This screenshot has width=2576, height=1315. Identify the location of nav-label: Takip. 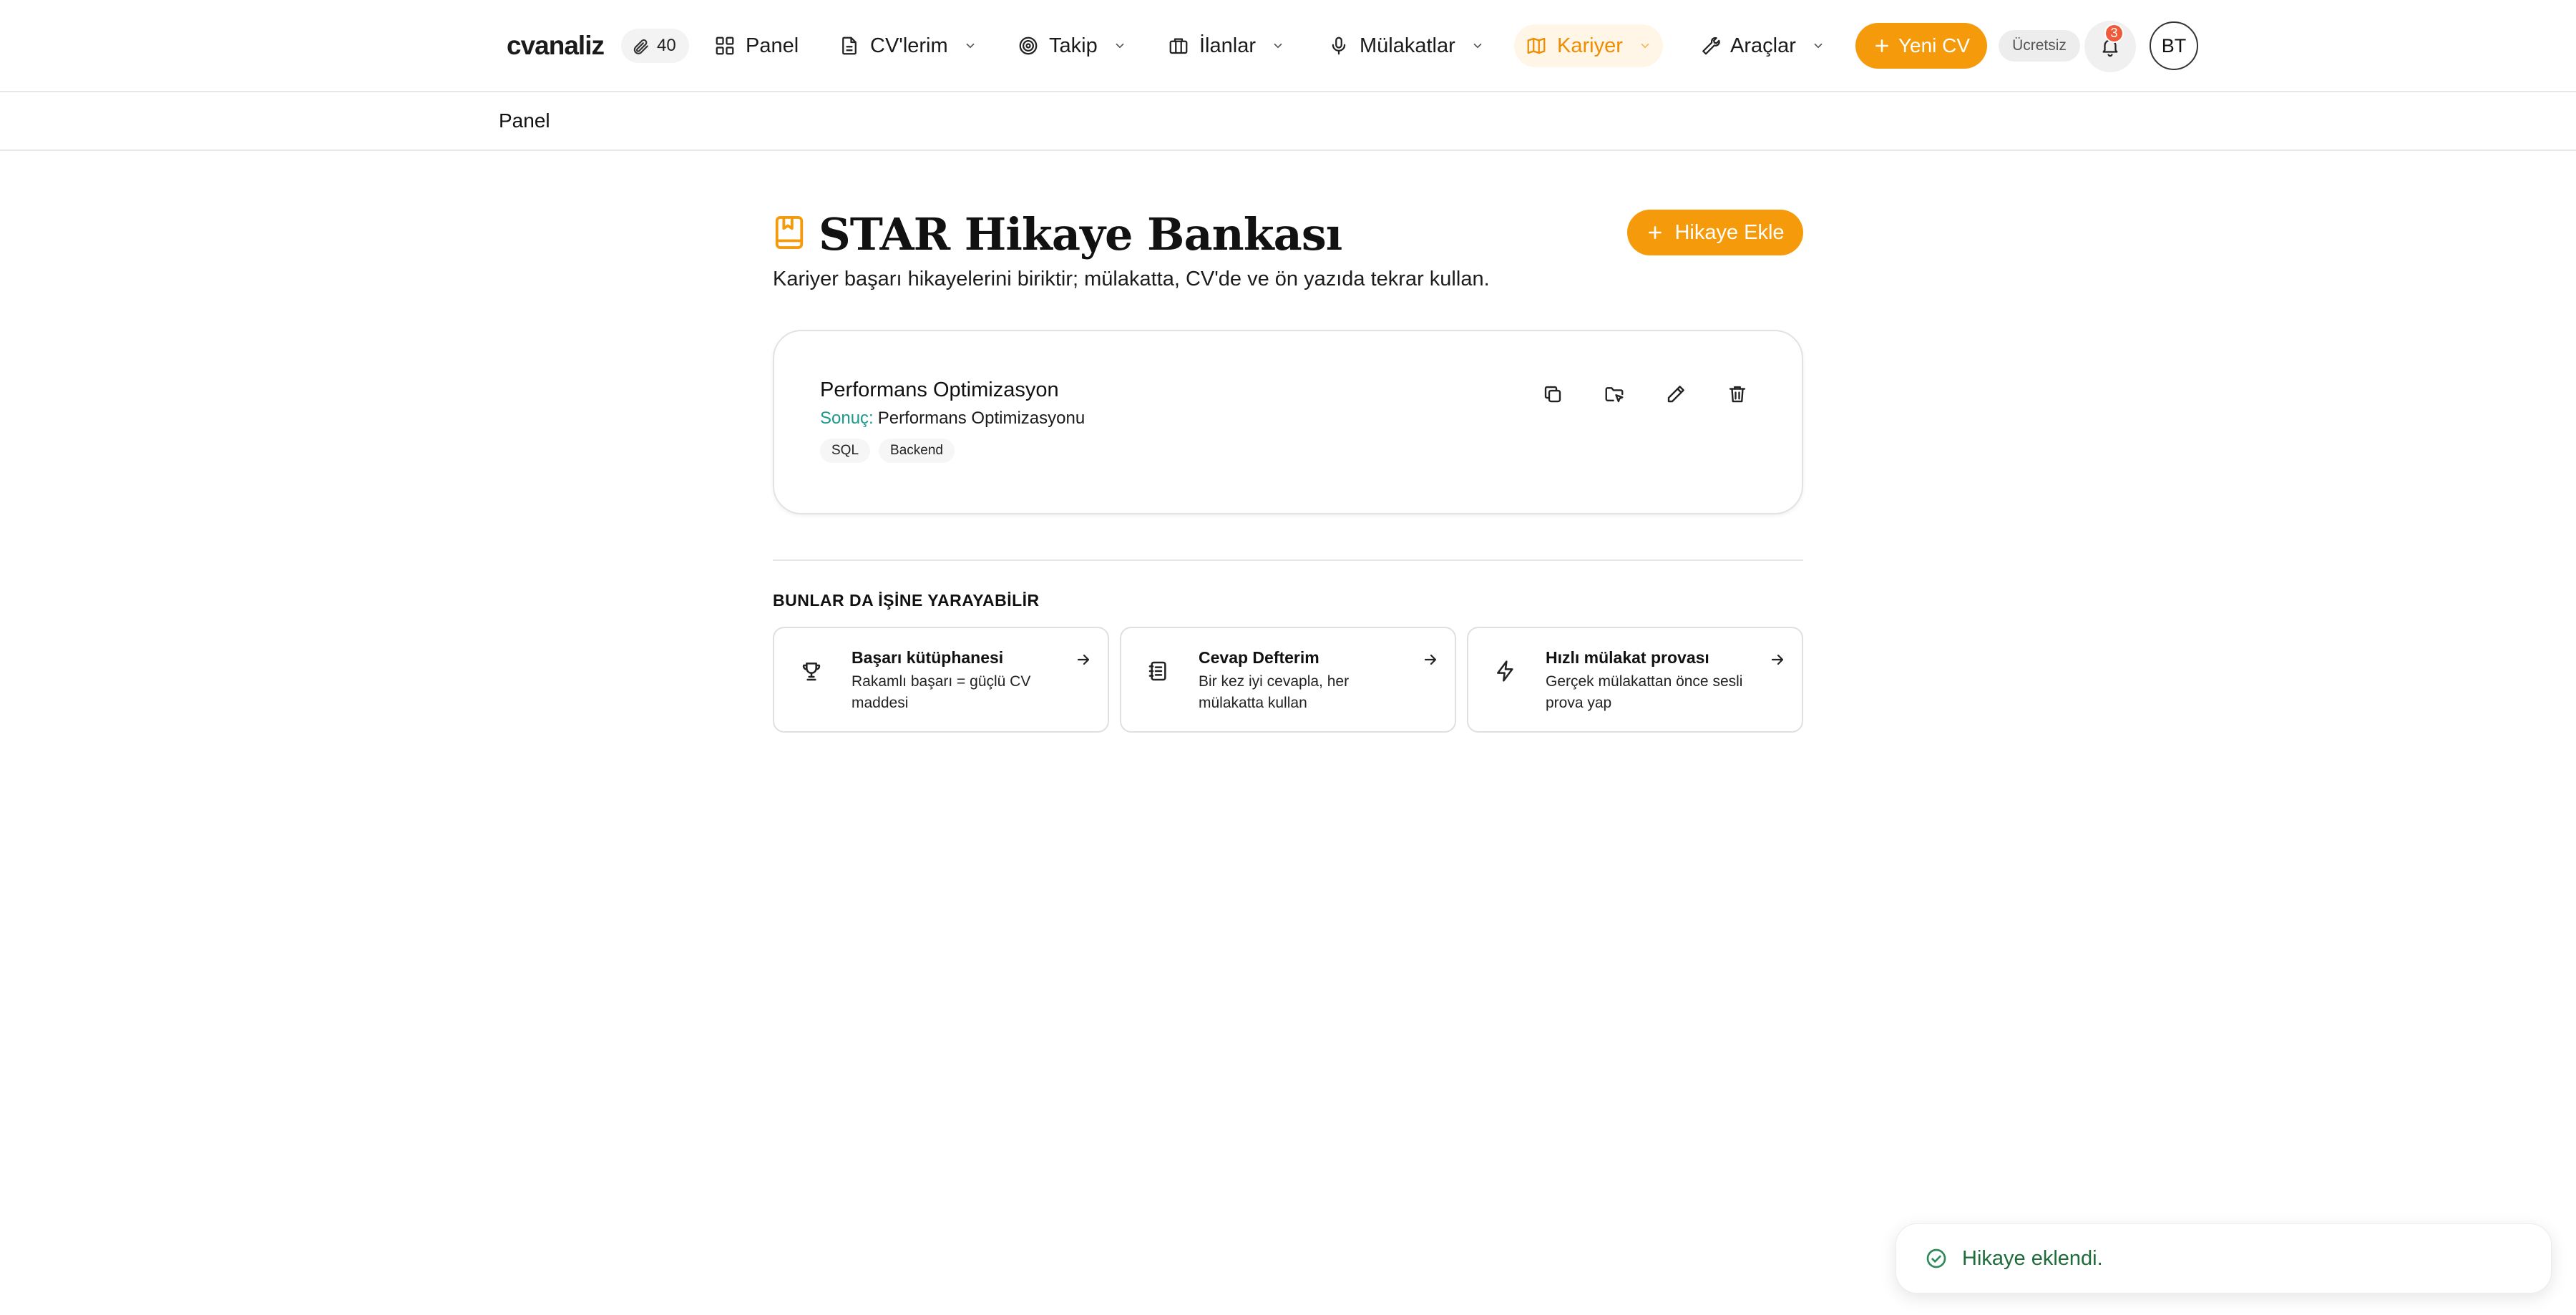
(1073, 45).